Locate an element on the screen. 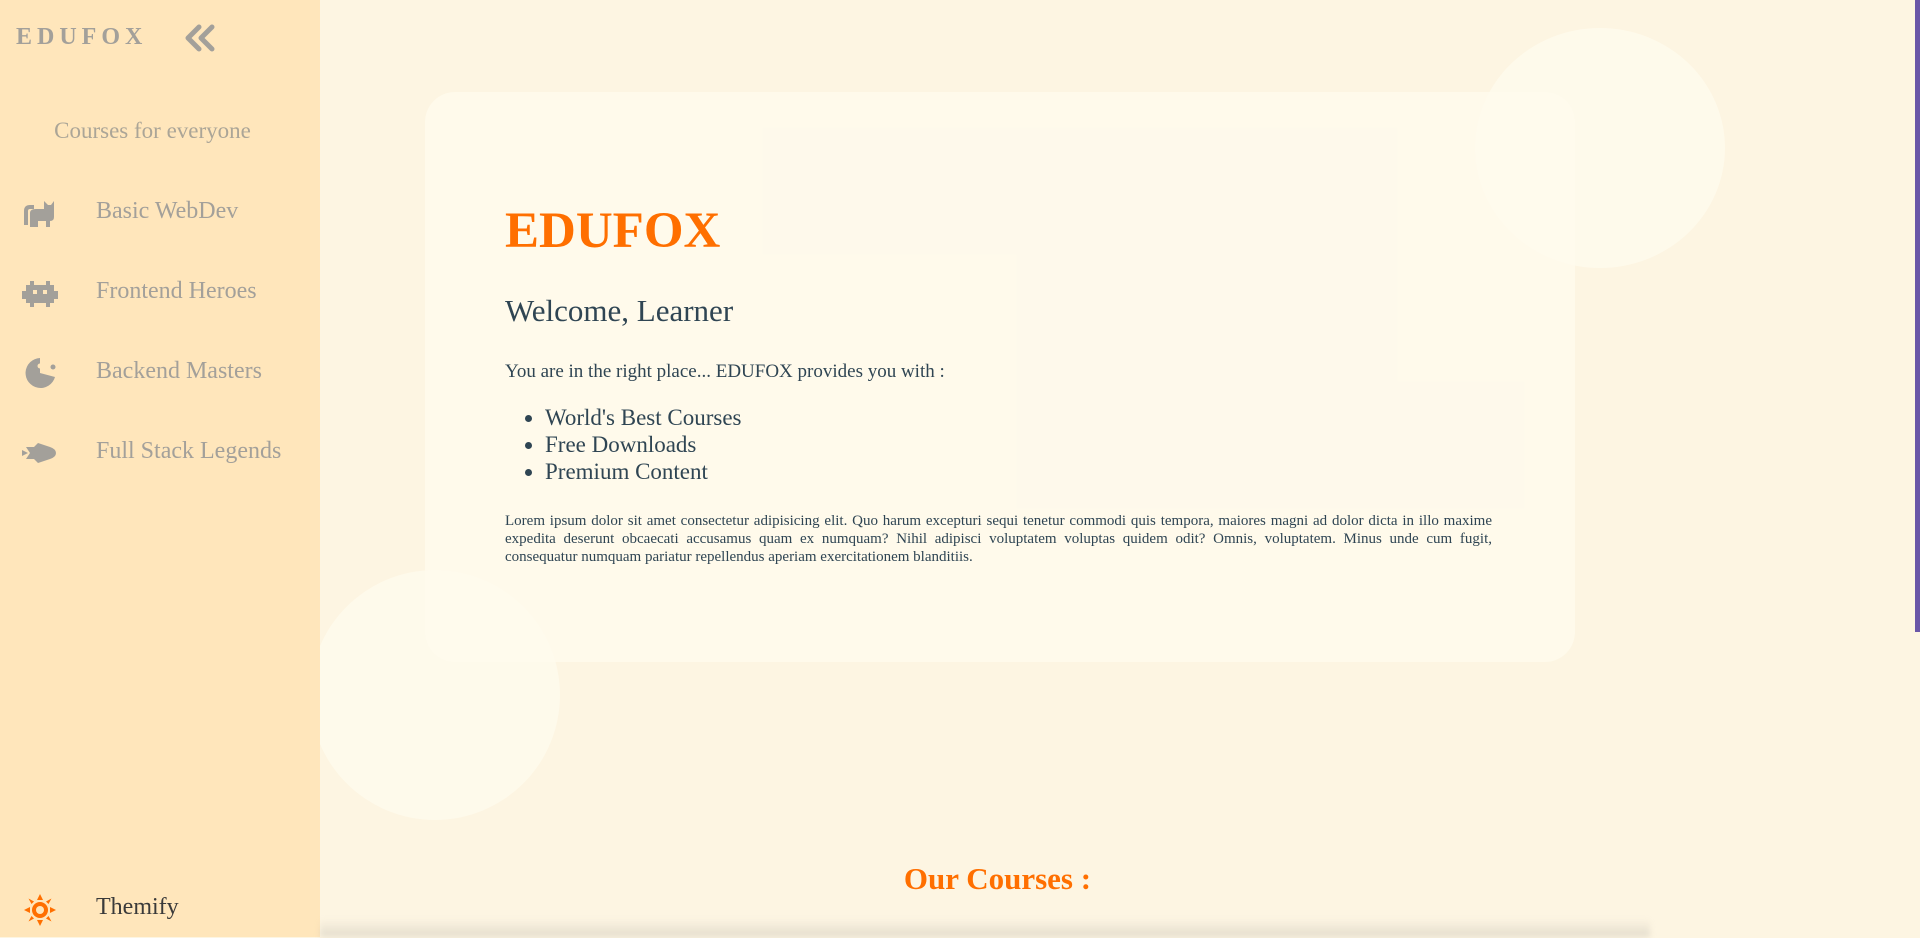  space-invader-icon is located at coordinates (40, 294).